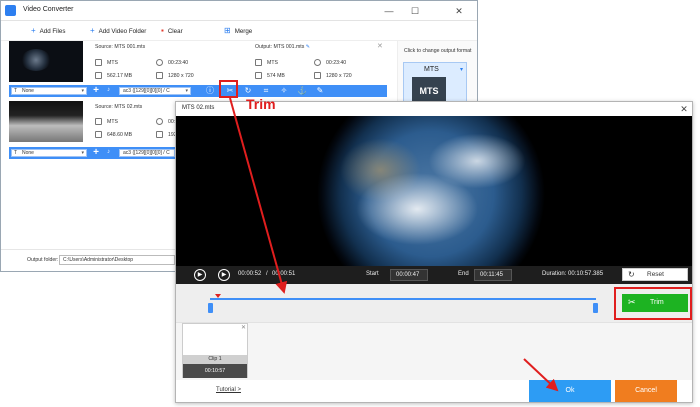  Describe the element at coordinates (228, 390) in the screenshot. I see `tutorial-link: Tutorial >` at that location.